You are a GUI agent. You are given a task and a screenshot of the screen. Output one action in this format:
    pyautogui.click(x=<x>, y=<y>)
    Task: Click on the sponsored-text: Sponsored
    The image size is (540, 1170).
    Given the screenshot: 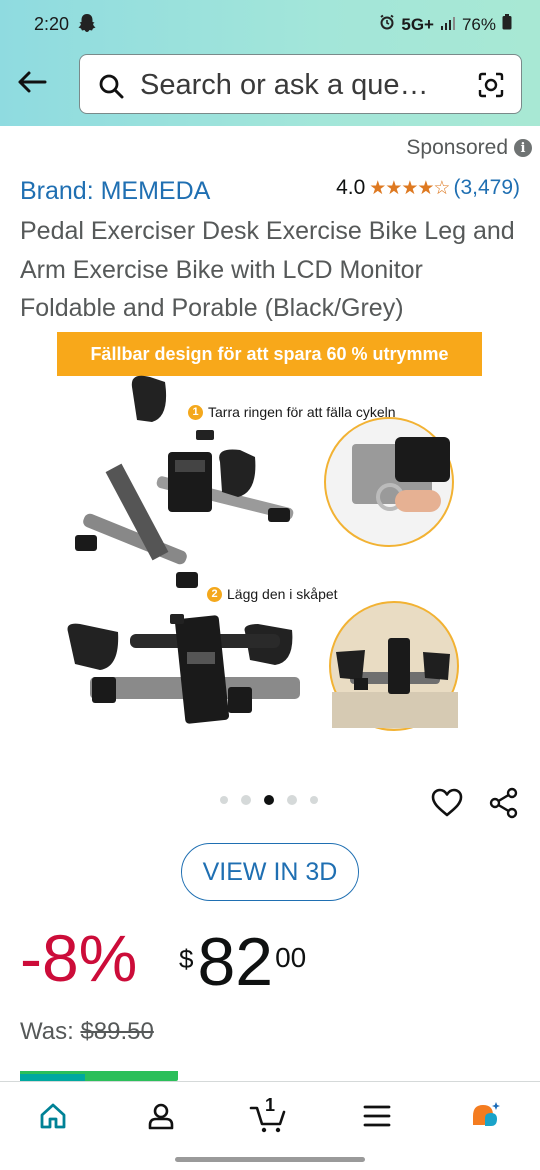 What is the action you would take?
    pyautogui.click(x=457, y=147)
    